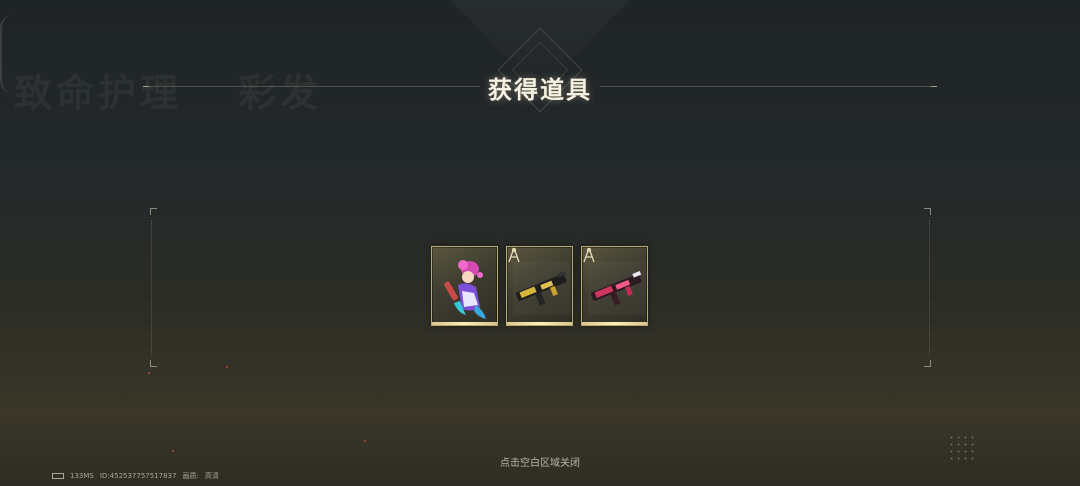 The height and width of the screenshot is (486, 1080). What do you see at coordinates (190, 476) in the screenshot?
I see `quality-label: 画质:` at bounding box center [190, 476].